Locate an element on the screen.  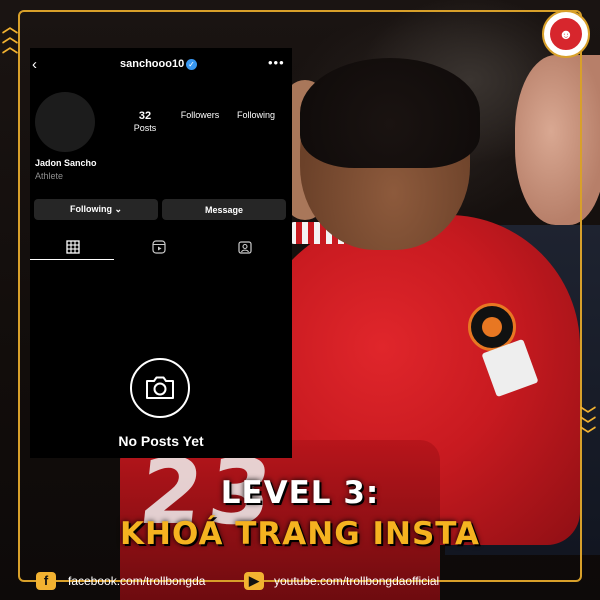
reels-icon is located at coordinates (159, 247).